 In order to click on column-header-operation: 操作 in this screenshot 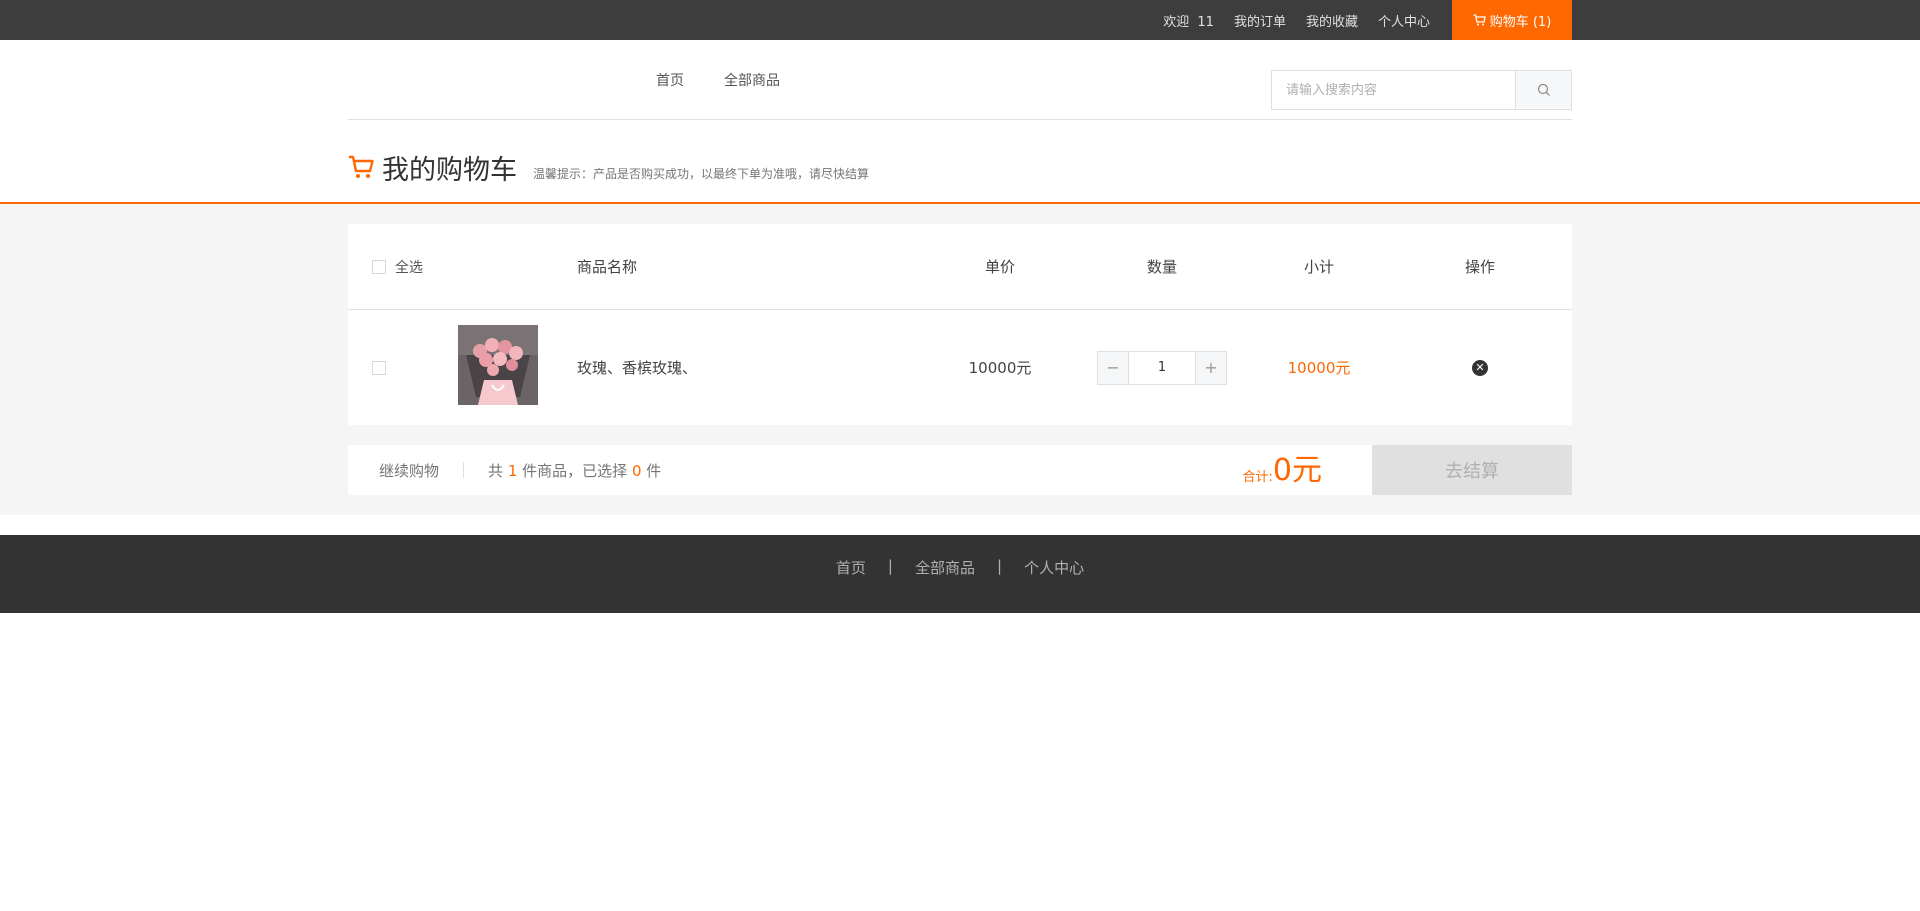, I will do `click(1479, 267)`.